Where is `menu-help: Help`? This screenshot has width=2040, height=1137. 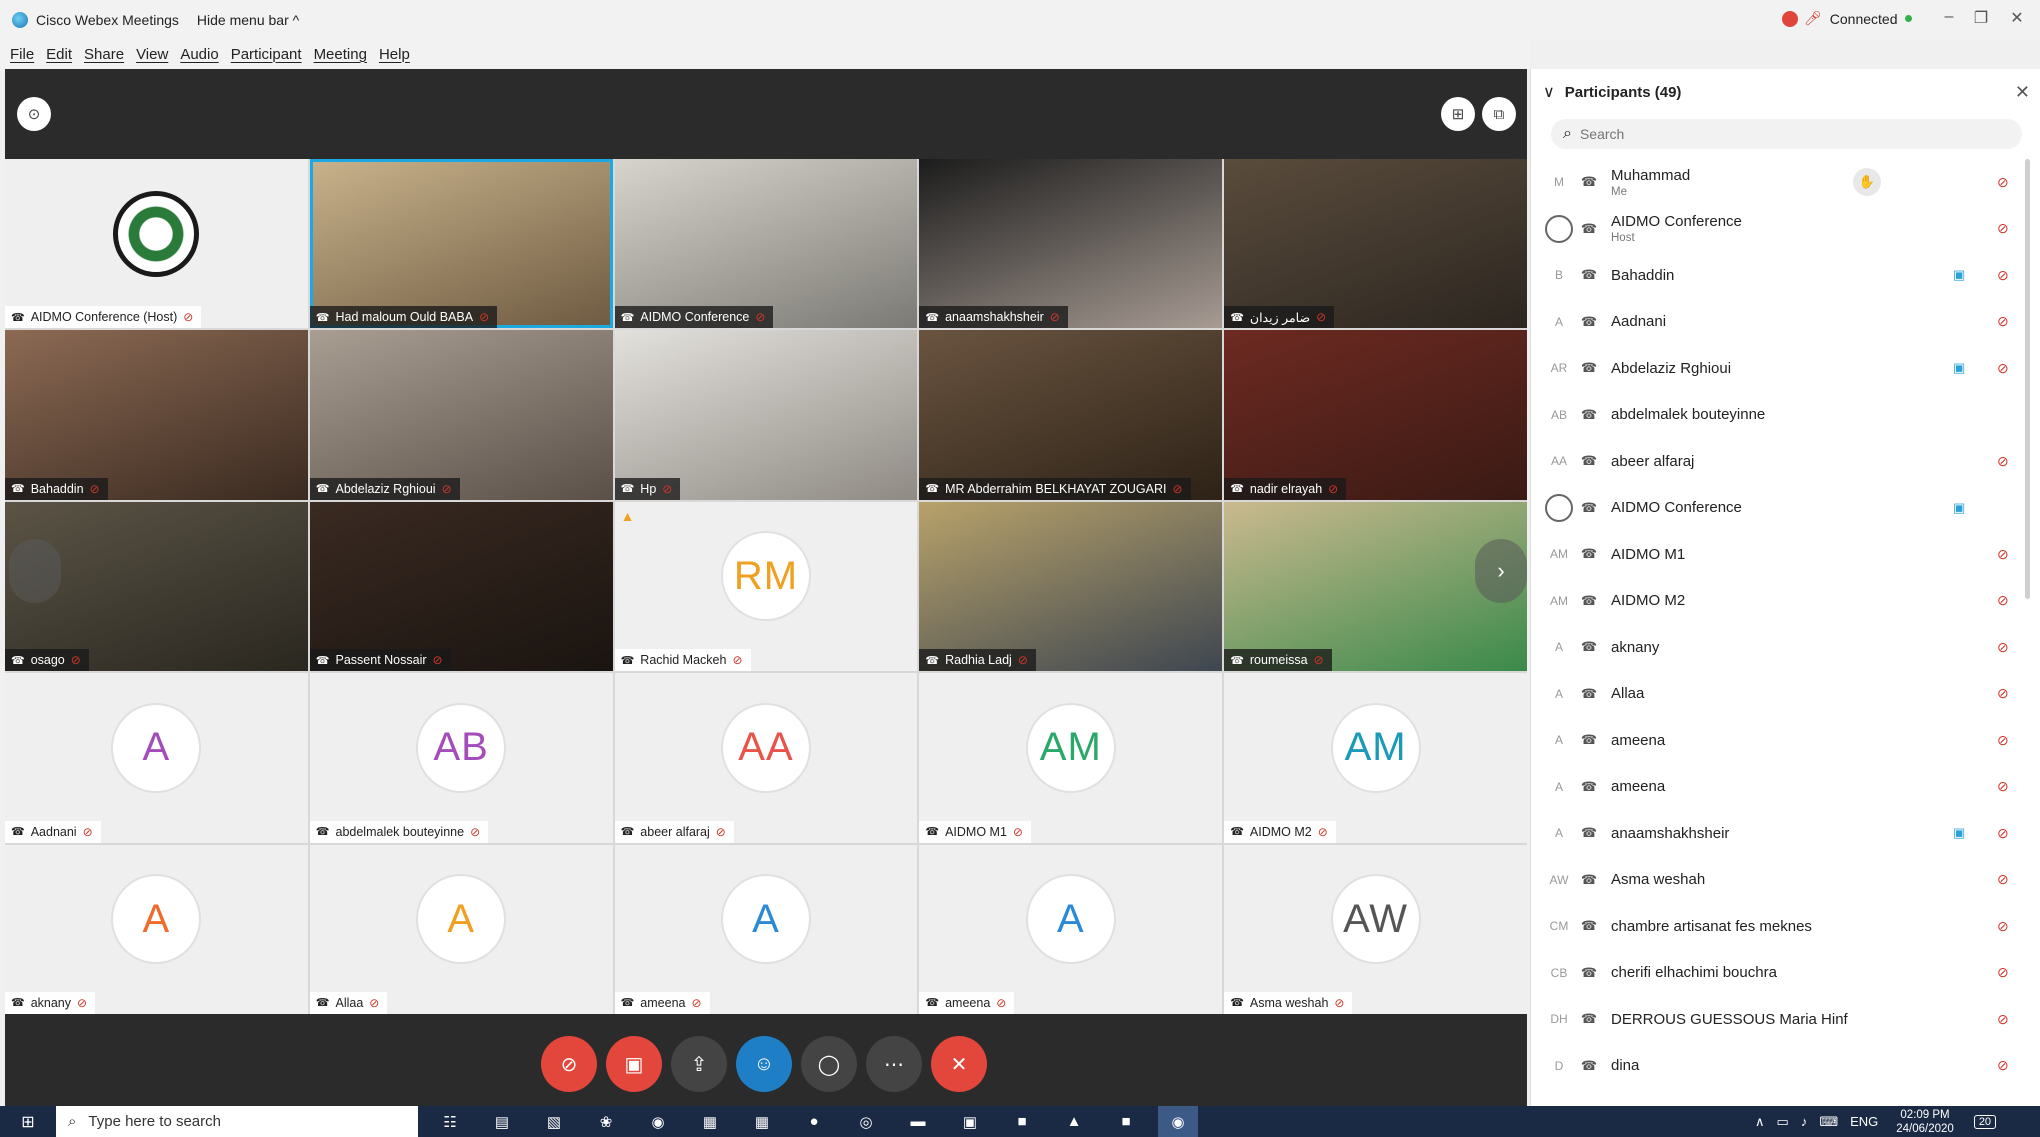 menu-help: Help is located at coordinates (394, 54).